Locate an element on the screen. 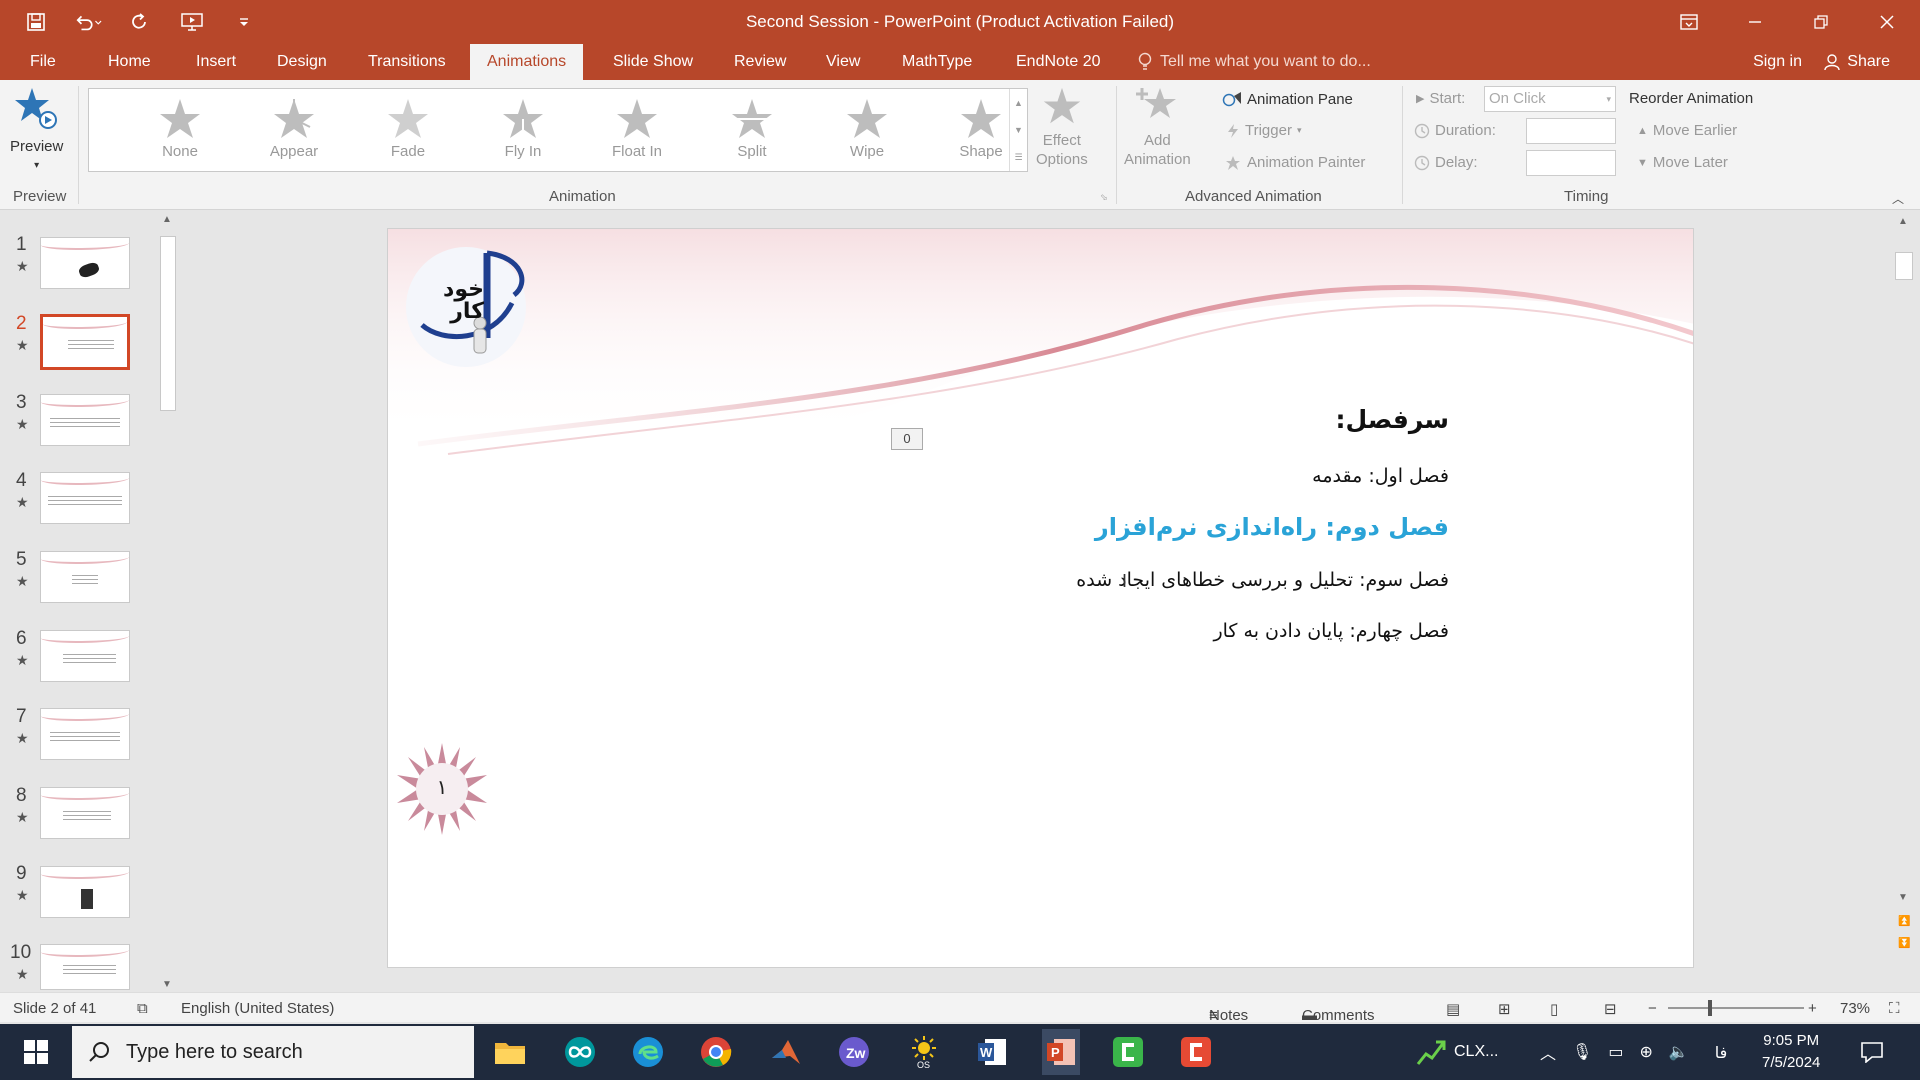 The image size is (1920, 1080). animation-pane-button: Animation Pane is located at coordinates (1287, 99).